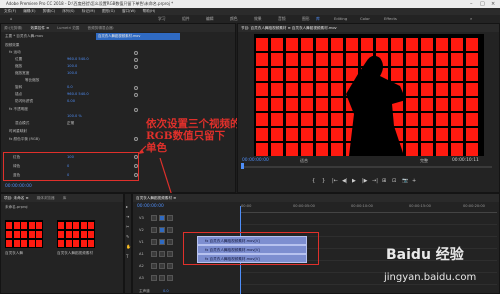  What do you see at coordinates (108, 11) in the screenshot?
I see `menu-graphics: 图形(G)` at bounding box center [108, 11].